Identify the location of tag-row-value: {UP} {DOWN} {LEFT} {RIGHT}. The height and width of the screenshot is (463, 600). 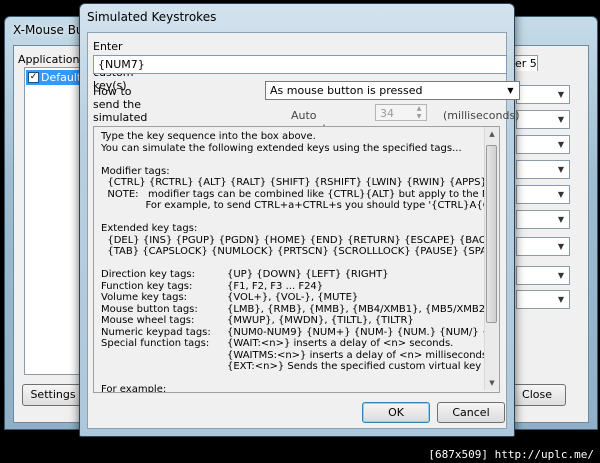
(308, 274).